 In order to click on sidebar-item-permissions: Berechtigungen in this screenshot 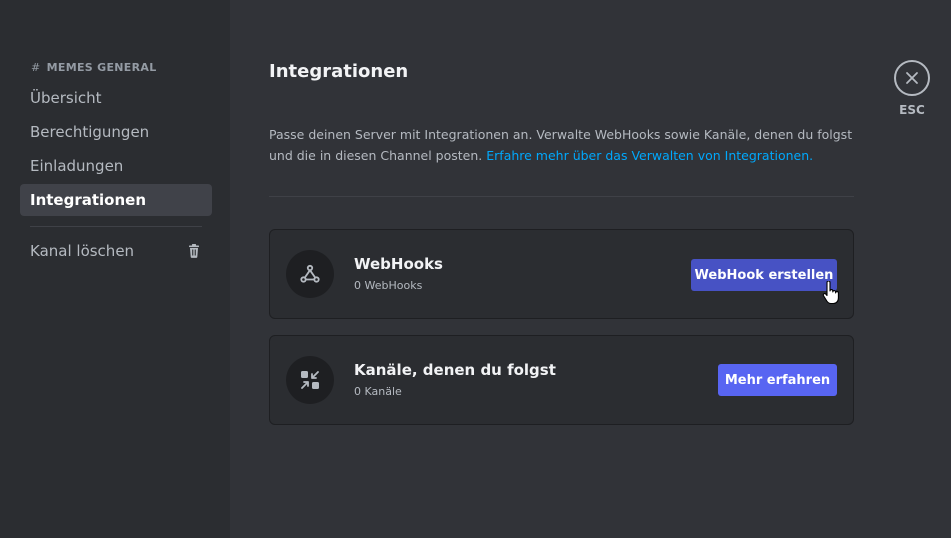, I will do `click(116, 132)`.